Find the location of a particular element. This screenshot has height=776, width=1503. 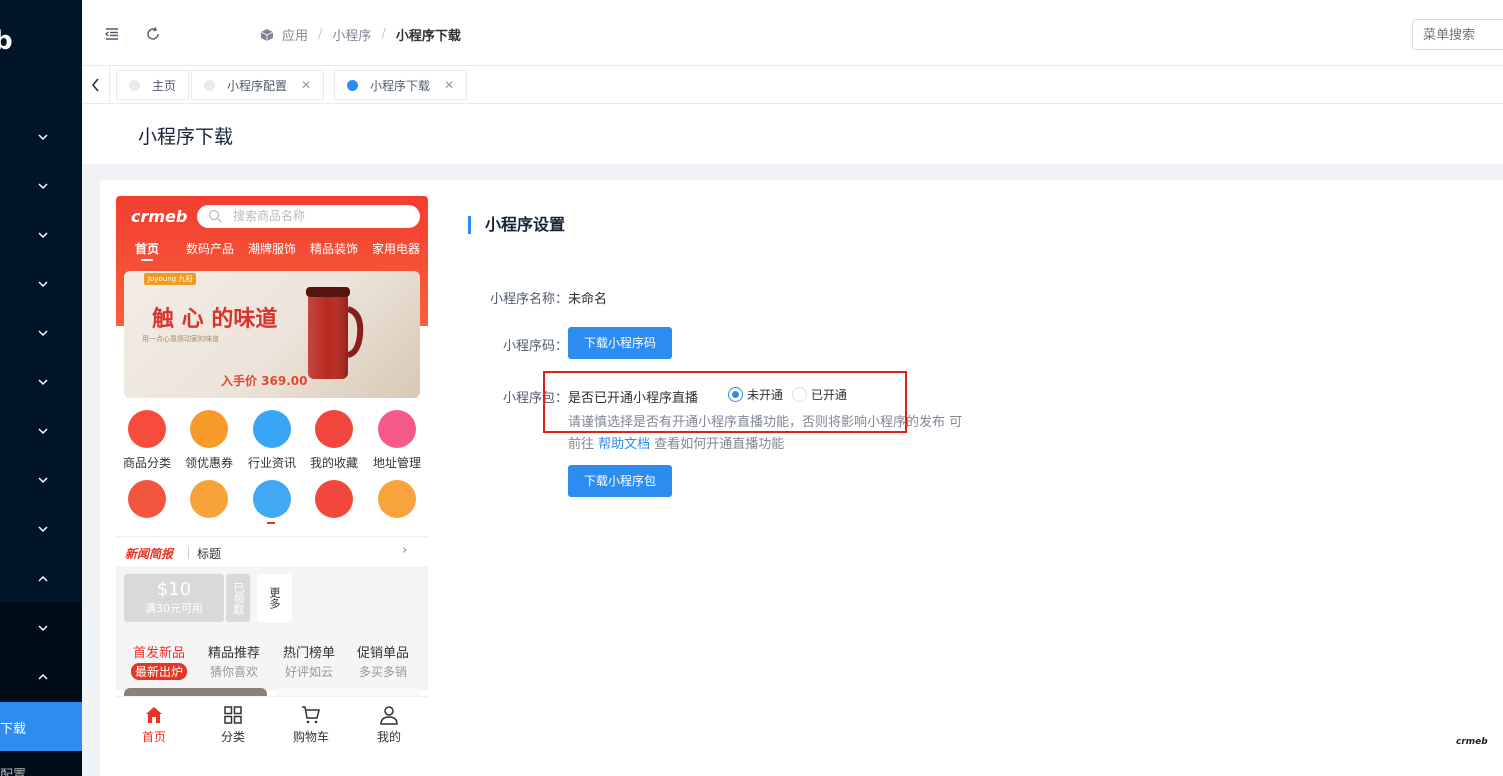

grid-page-indicator is located at coordinates (271, 523).